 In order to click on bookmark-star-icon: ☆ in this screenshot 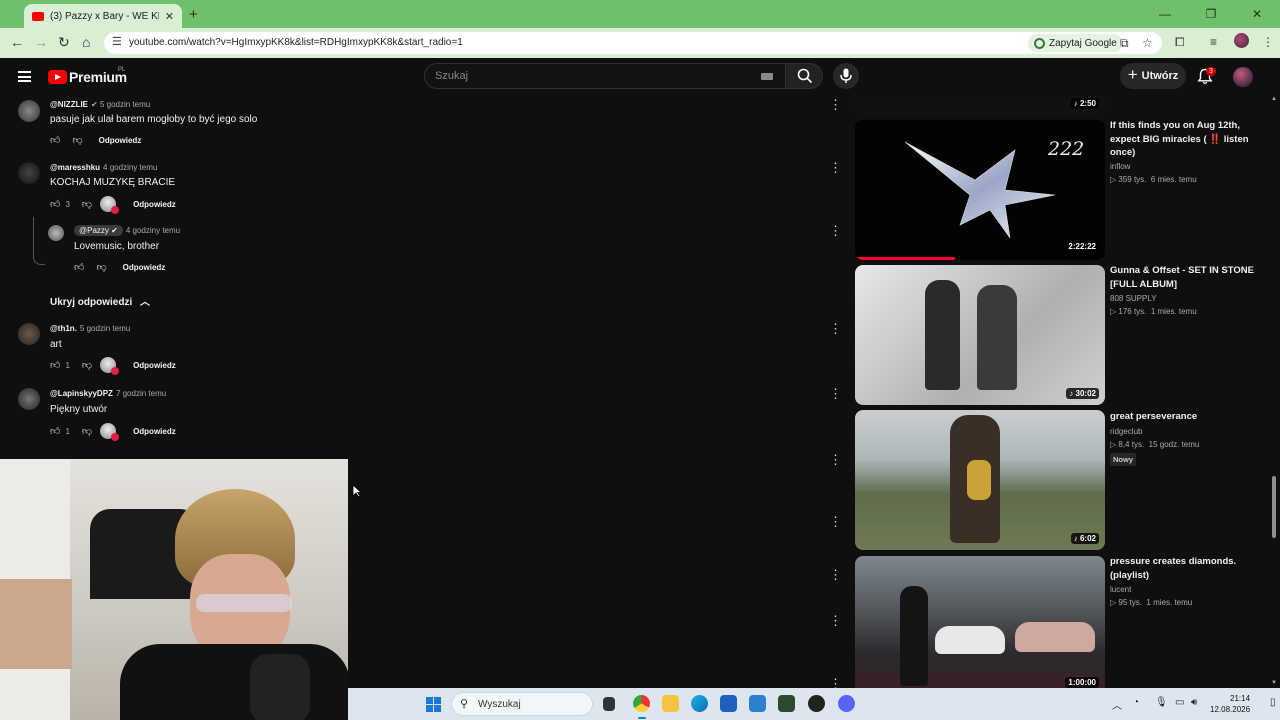, I will do `click(1147, 43)`.